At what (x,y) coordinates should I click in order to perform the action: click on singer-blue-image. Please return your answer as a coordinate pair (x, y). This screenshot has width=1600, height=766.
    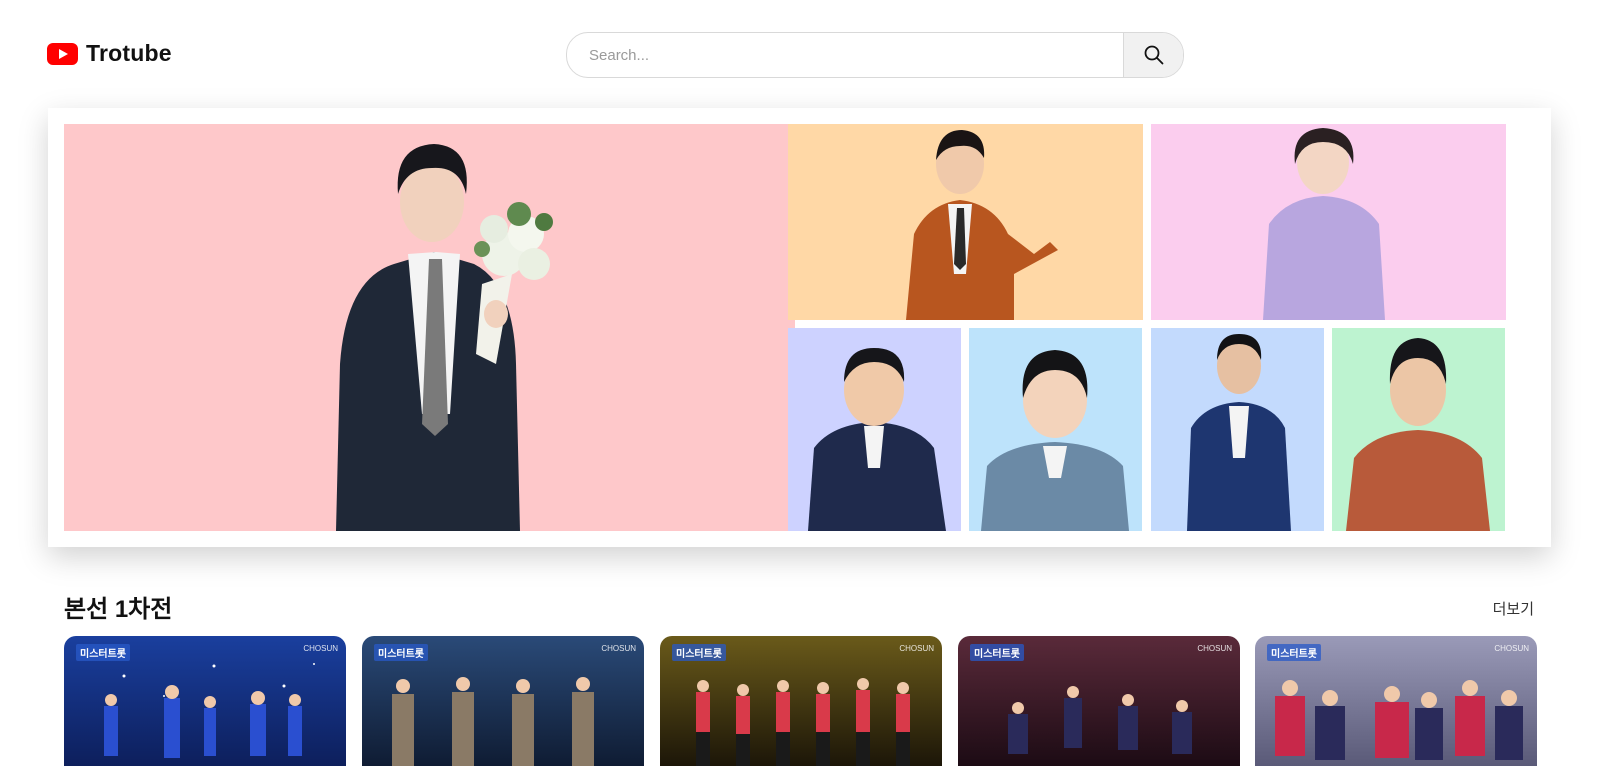
    Looking at the image, I should click on (1237, 429).